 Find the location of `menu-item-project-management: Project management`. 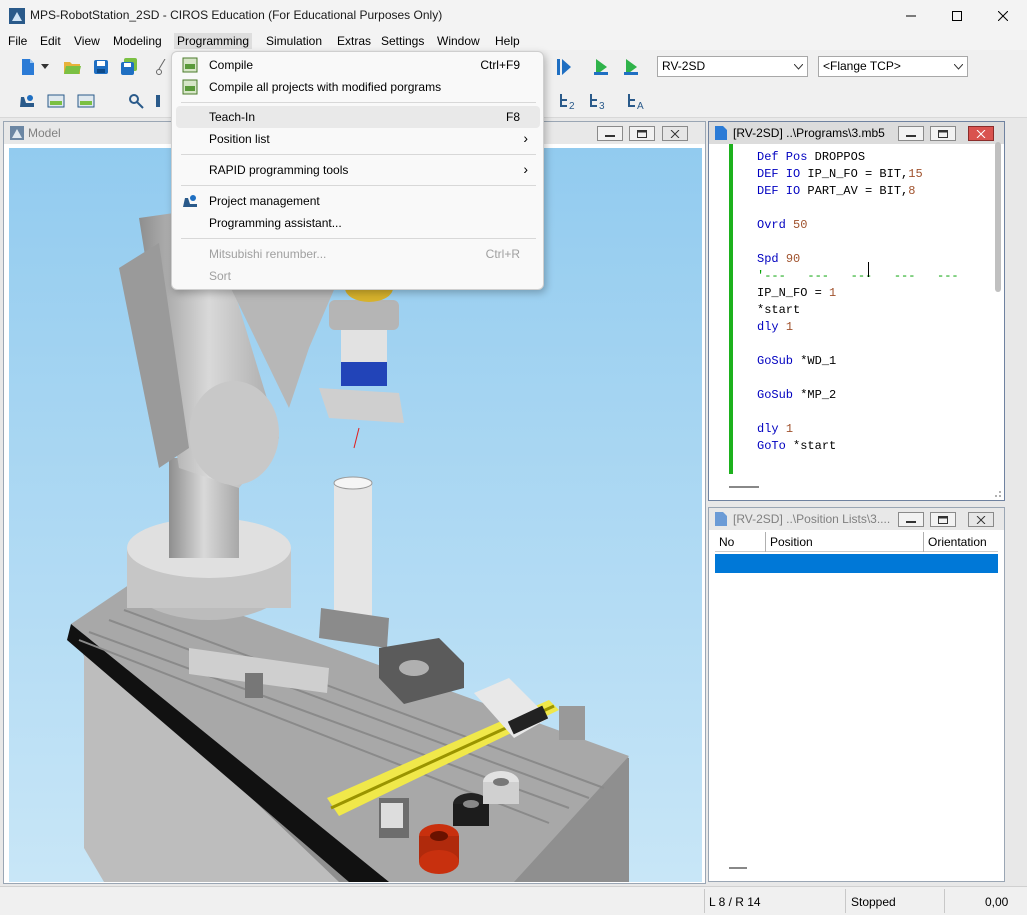

menu-item-project-management: Project management is located at coordinates (358, 201).